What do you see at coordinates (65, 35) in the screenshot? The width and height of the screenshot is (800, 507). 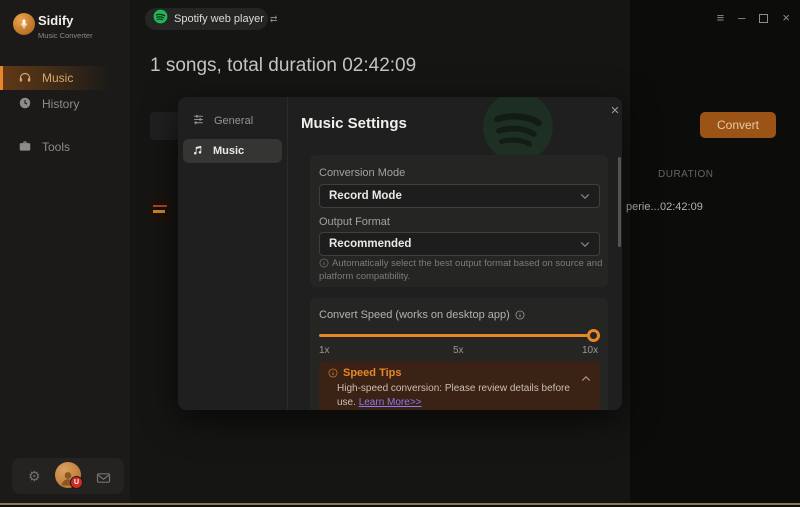 I see `brand-subtitle: Music Converter` at bounding box center [65, 35].